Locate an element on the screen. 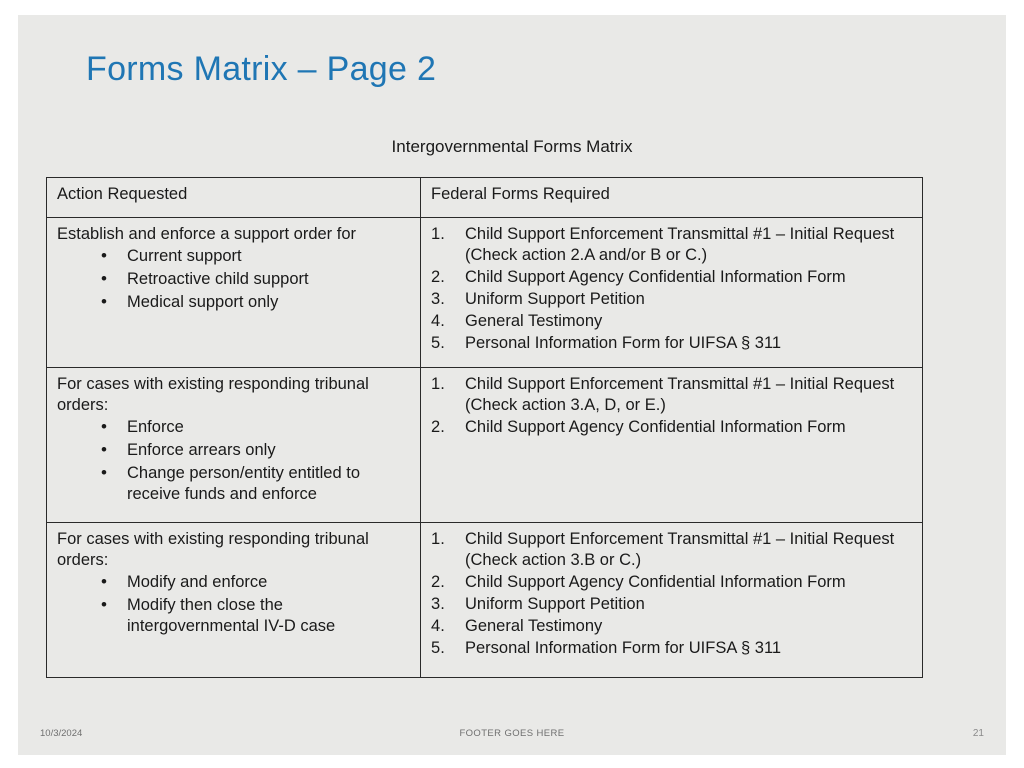 This screenshot has height=768, width=1024. list-item: Enforce is located at coordinates (256, 427).